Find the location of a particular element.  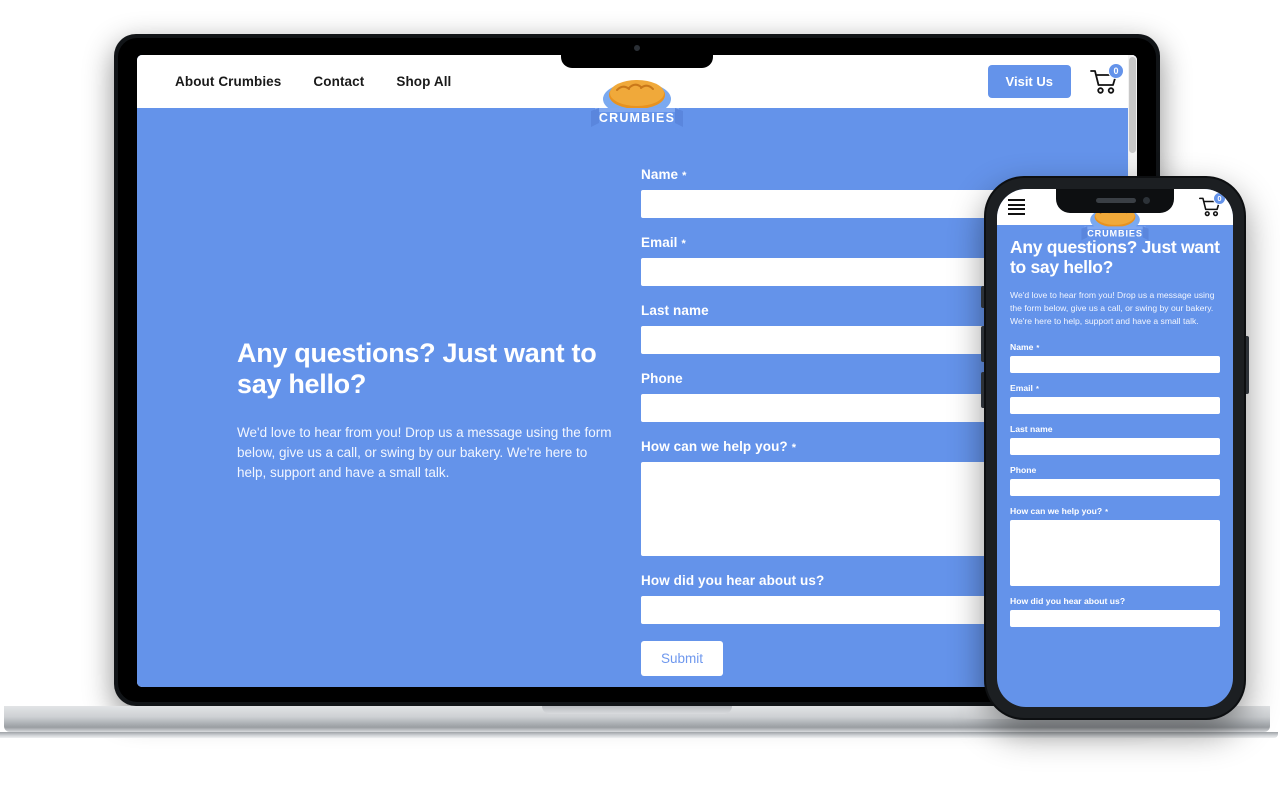

hamburger-menu-icon is located at coordinates (1016, 207).